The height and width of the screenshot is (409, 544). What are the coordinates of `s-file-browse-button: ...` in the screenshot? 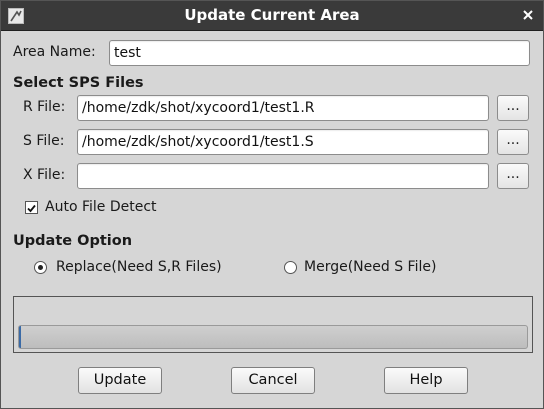 It's located at (513, 142).